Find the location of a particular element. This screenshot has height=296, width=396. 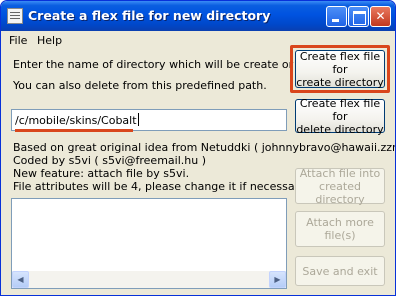

title-bar: Create a flex file for new directory ✕ is located at coordinates (198, 16).